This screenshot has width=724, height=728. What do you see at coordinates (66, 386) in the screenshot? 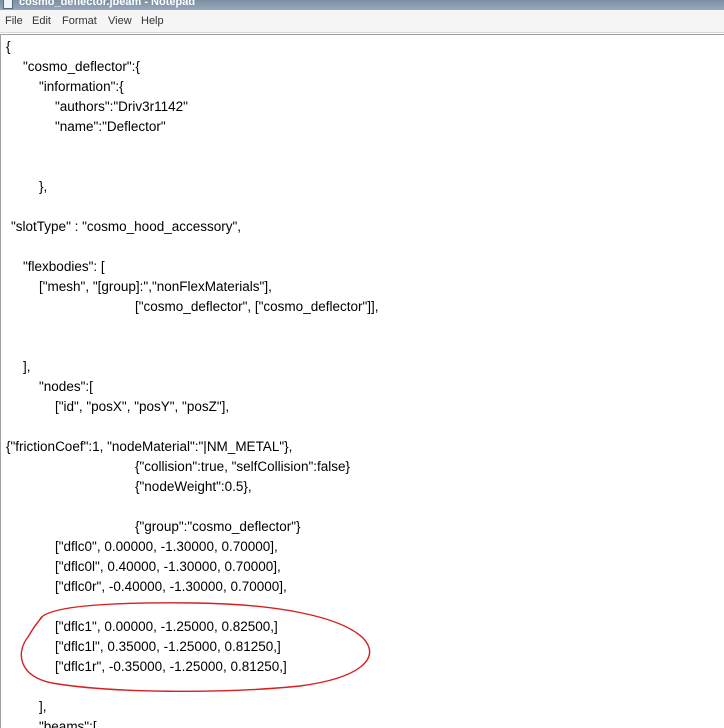
I see `code-line: "nodes":[` at bounding box center [66, 386].